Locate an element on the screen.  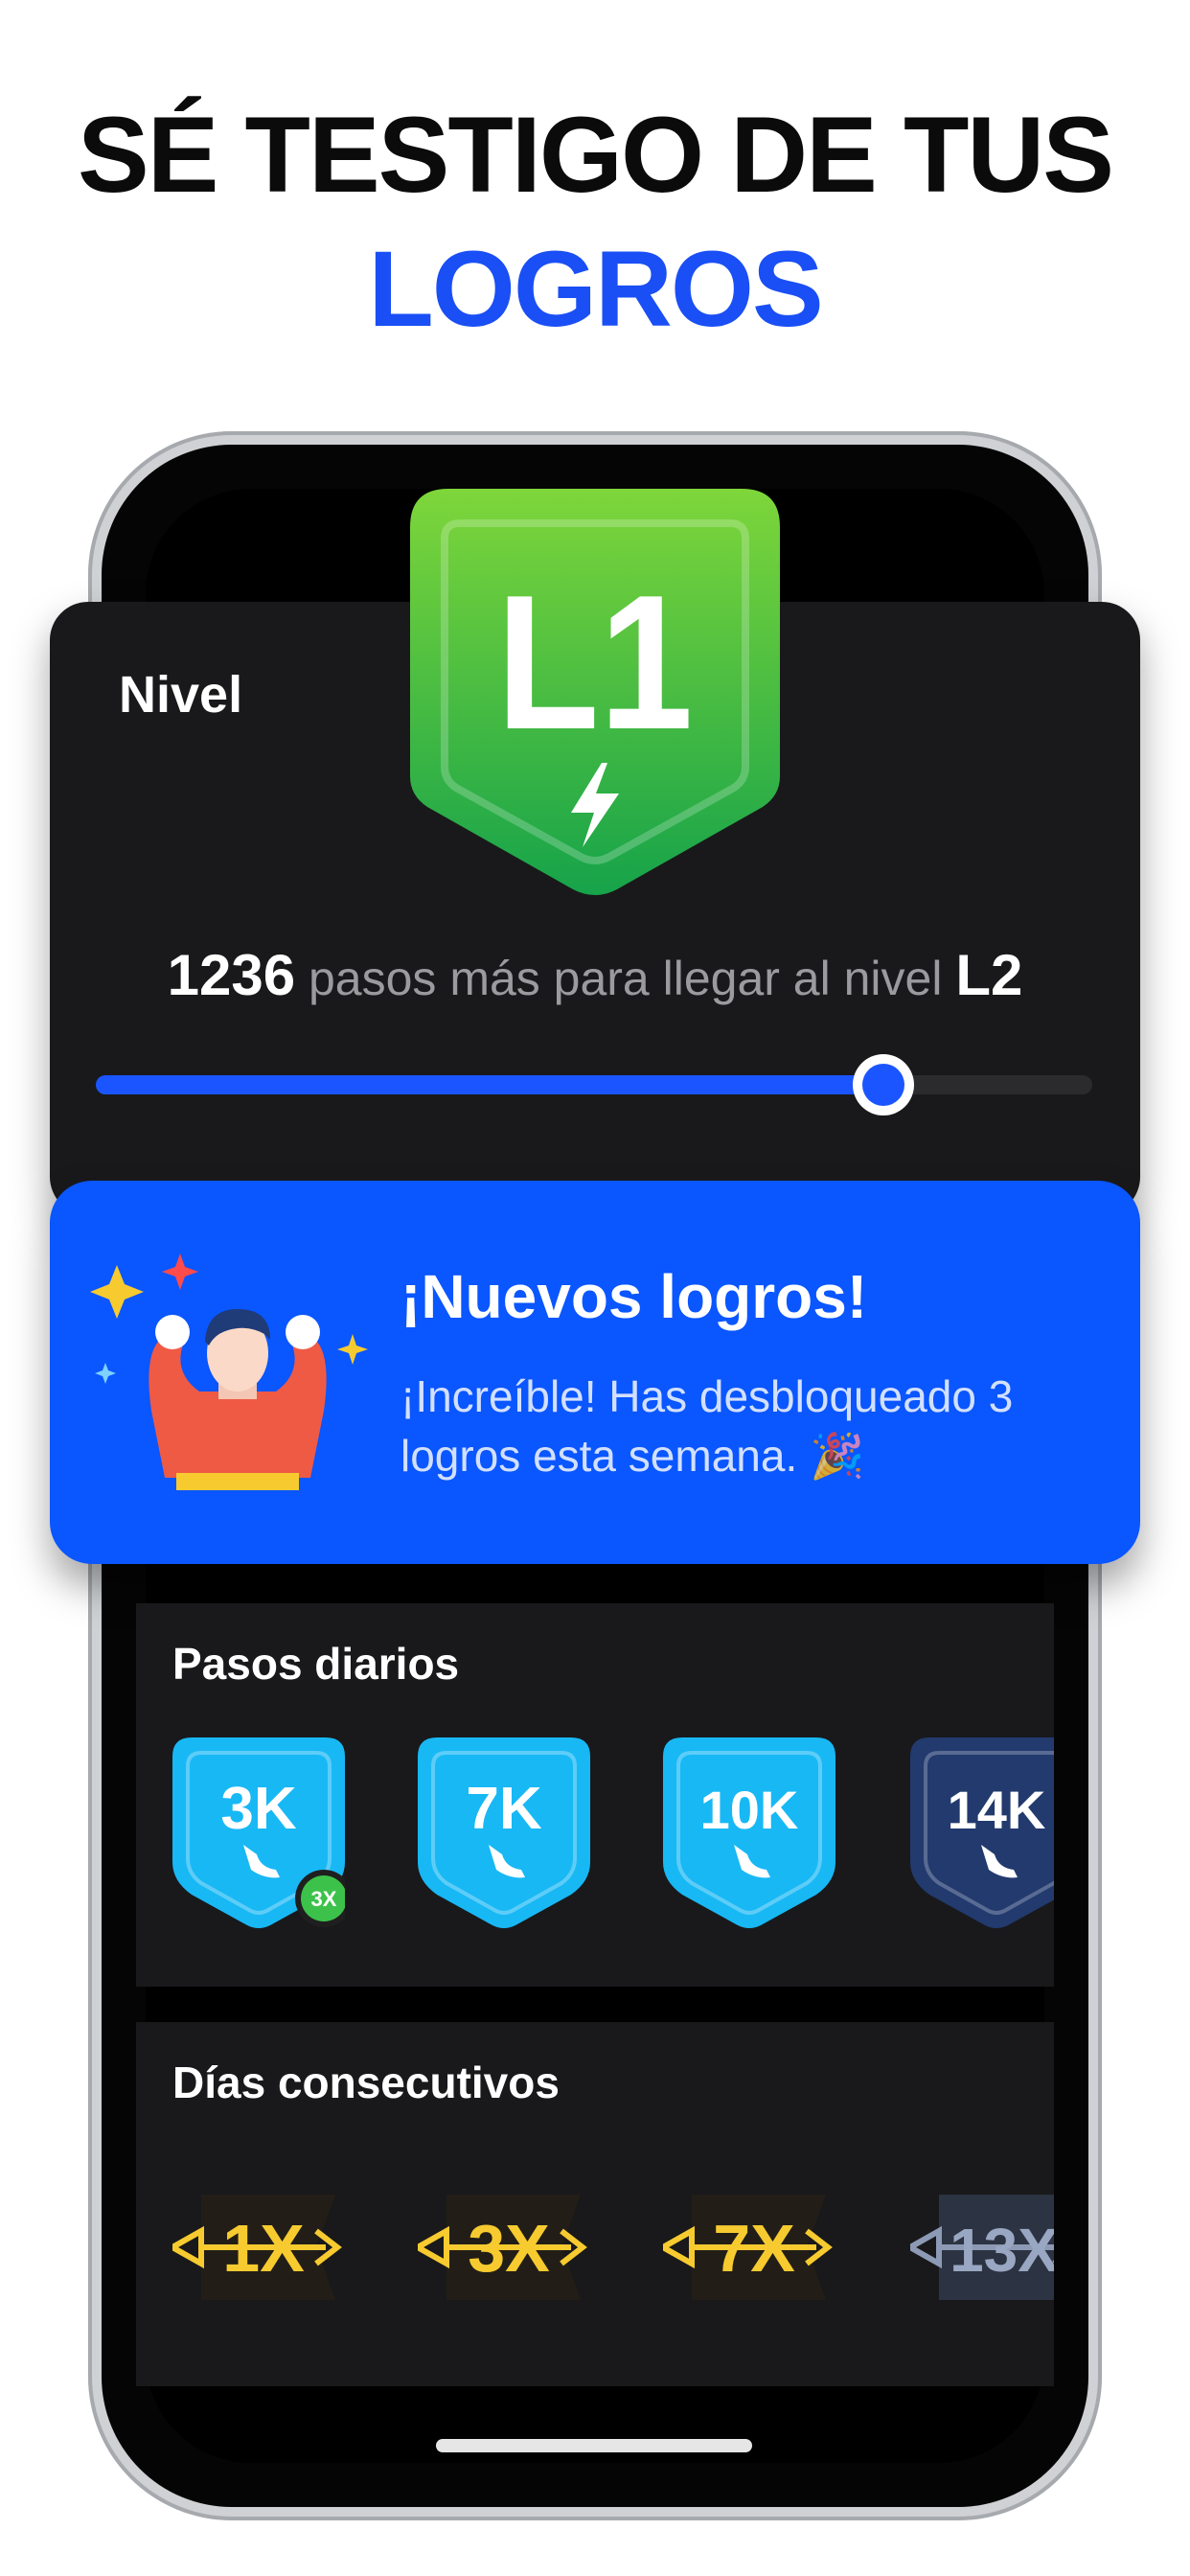
streak-badge-3x-label: 3X is located at coordinates (509, 2248).